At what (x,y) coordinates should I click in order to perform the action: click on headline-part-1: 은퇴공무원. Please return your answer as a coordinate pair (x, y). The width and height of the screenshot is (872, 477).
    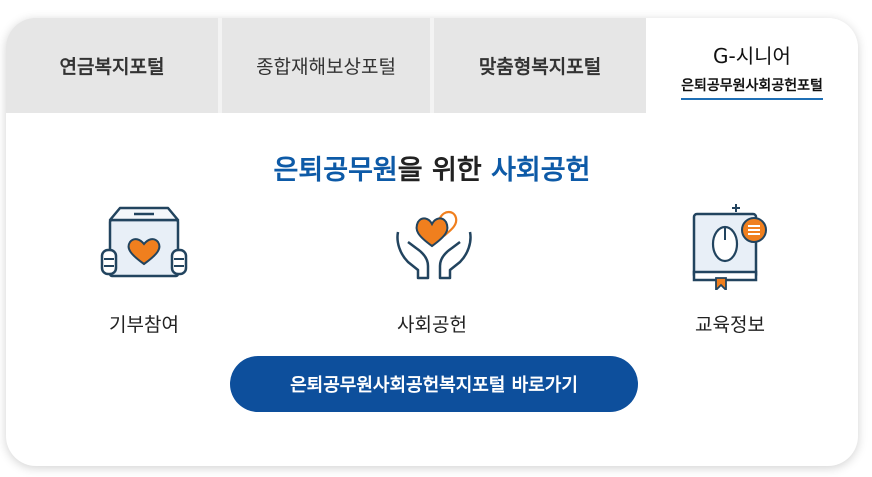
    Looking at the image, I should click on (335, 170).